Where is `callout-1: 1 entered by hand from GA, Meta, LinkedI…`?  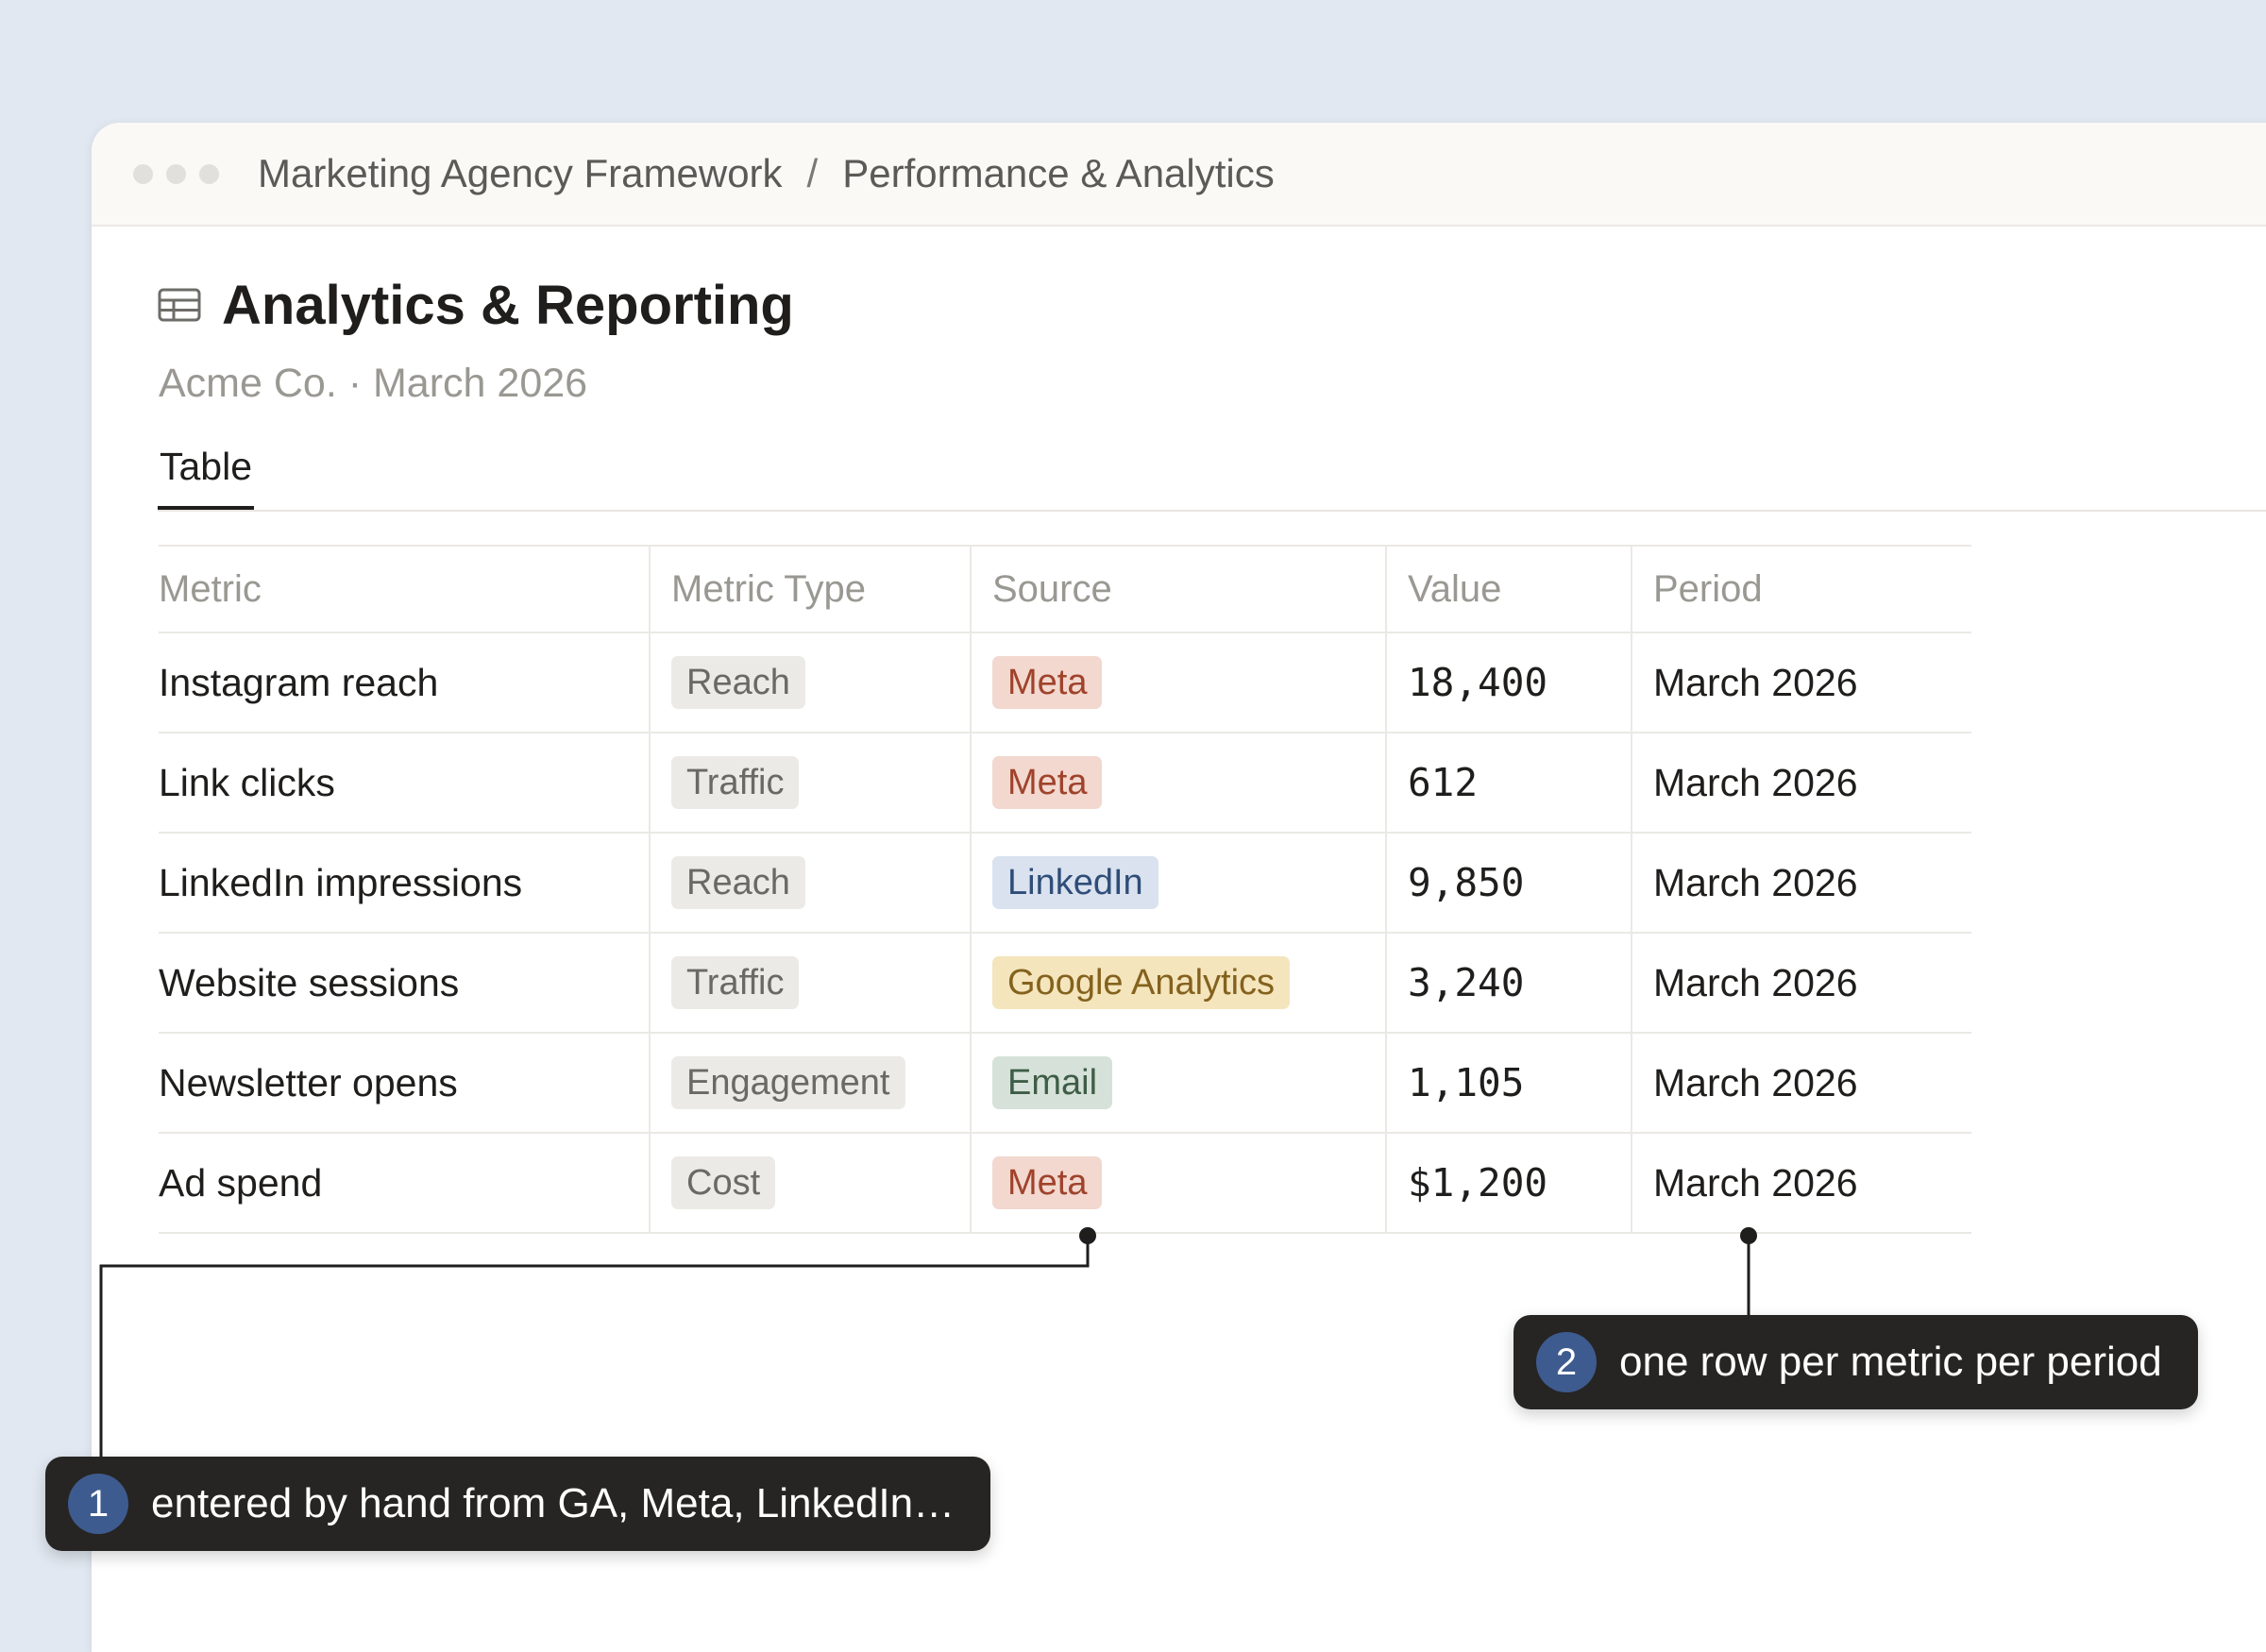 callout-1: 1 entered by hand from GA, Meta, LinkedI… is located at coordinates (518, 1504).